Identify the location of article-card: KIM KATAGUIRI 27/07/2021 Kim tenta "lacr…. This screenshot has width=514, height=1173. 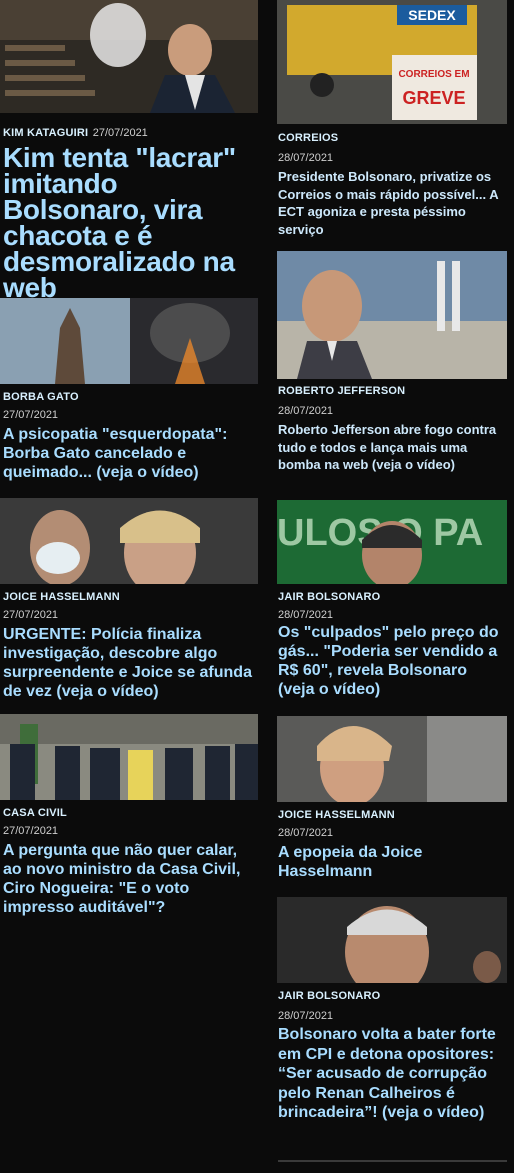
(129, 151).